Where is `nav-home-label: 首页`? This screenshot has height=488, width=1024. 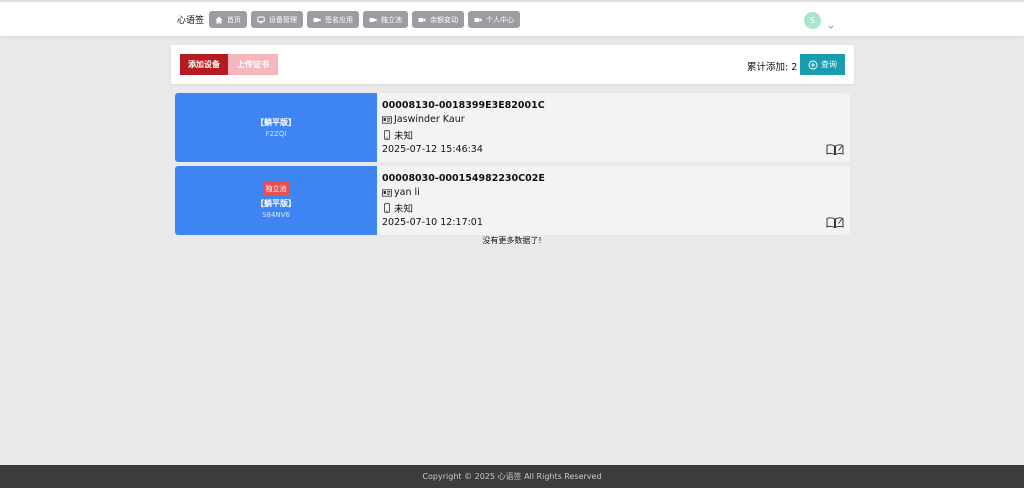
nav-home-label: 首页 is located at coordinates (234, 19).